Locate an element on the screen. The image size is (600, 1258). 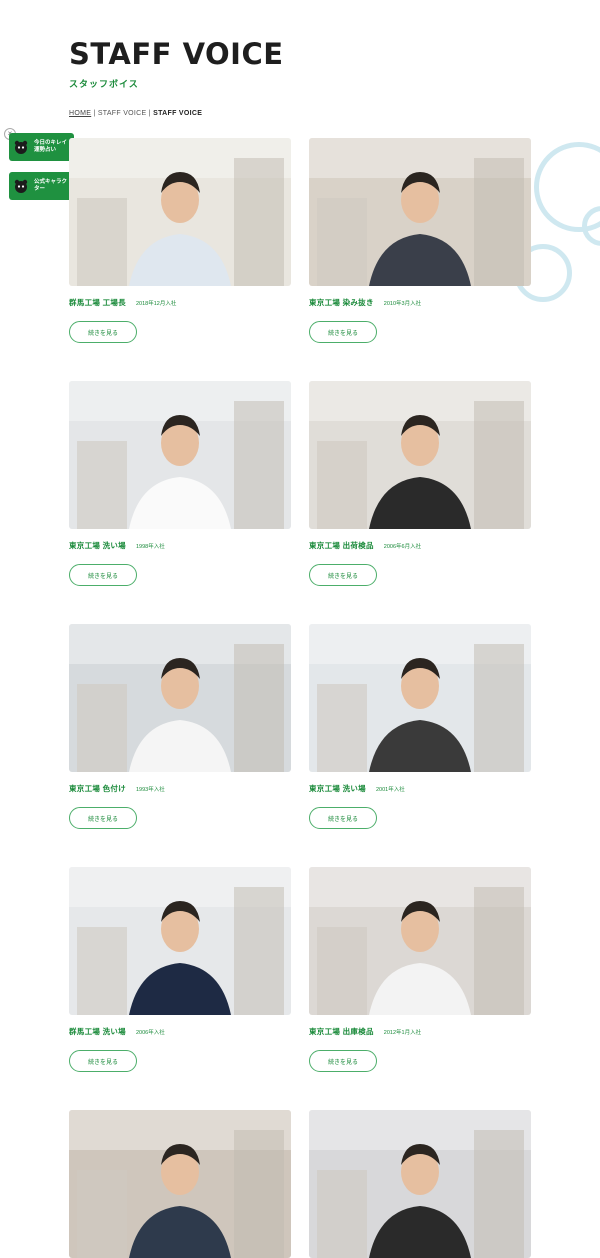
breadcrumb-parent: STAFF VOICE is located at coordinates (122, 113).